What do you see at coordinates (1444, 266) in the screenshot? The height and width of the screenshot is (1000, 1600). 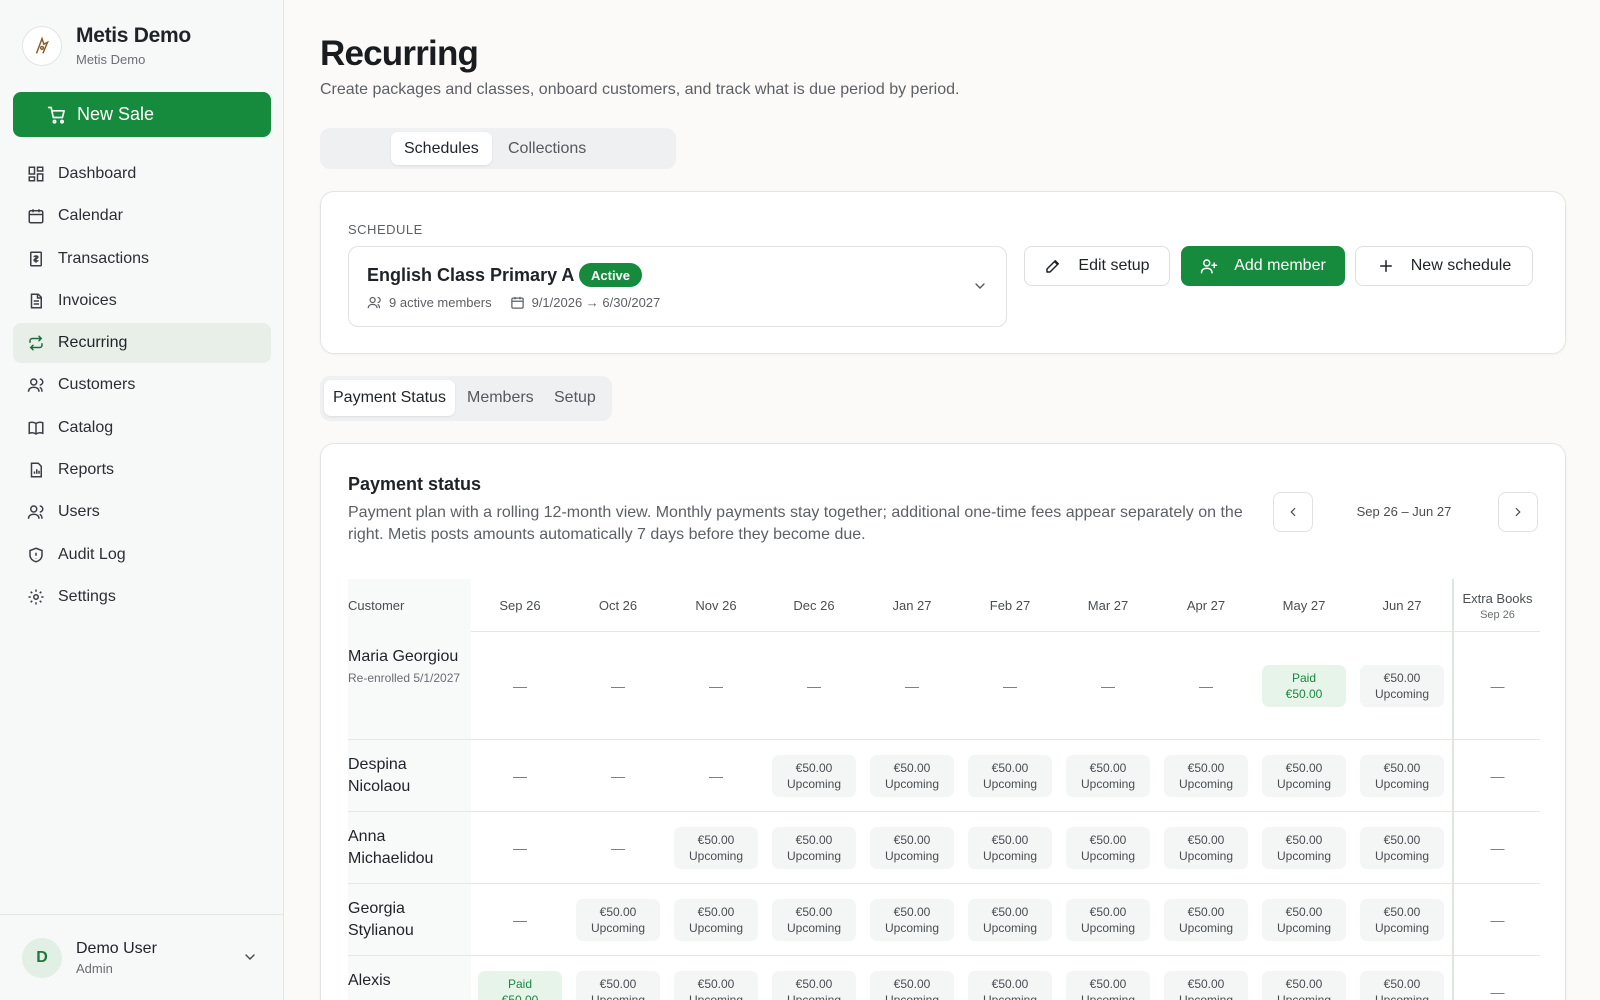 I see `new-schedule-button: New schedule` at bounding box center [1444, 266].